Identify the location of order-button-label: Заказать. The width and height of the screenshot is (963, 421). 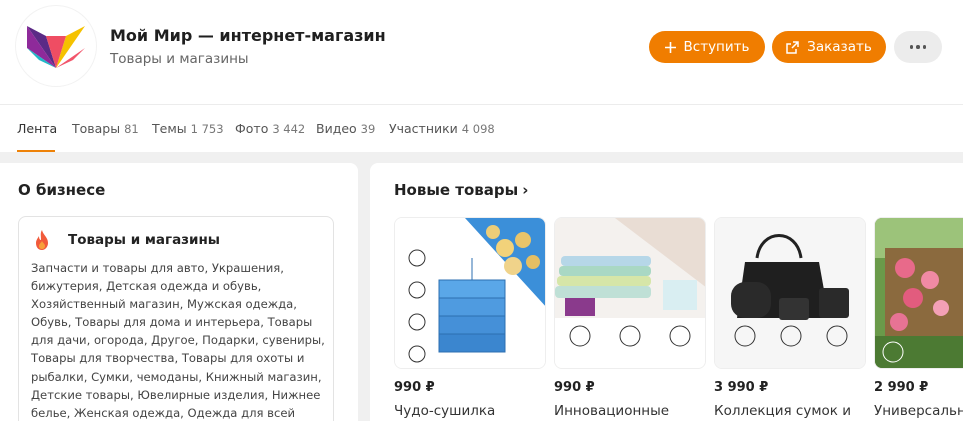
(839, 47).